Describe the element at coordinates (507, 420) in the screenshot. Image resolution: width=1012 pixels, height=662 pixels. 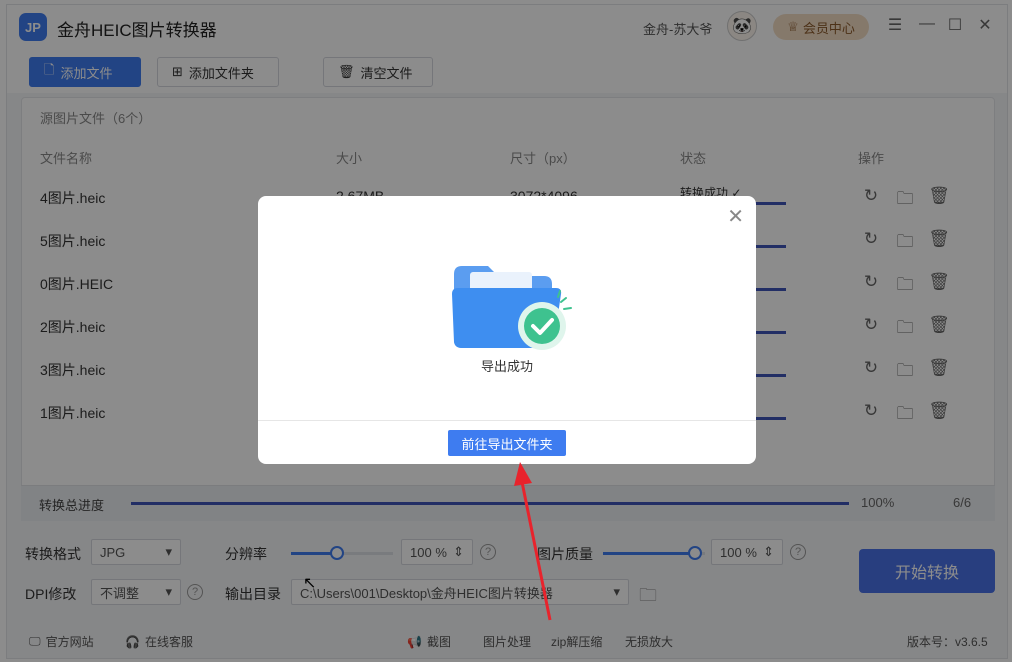
I see `divider` at that location.